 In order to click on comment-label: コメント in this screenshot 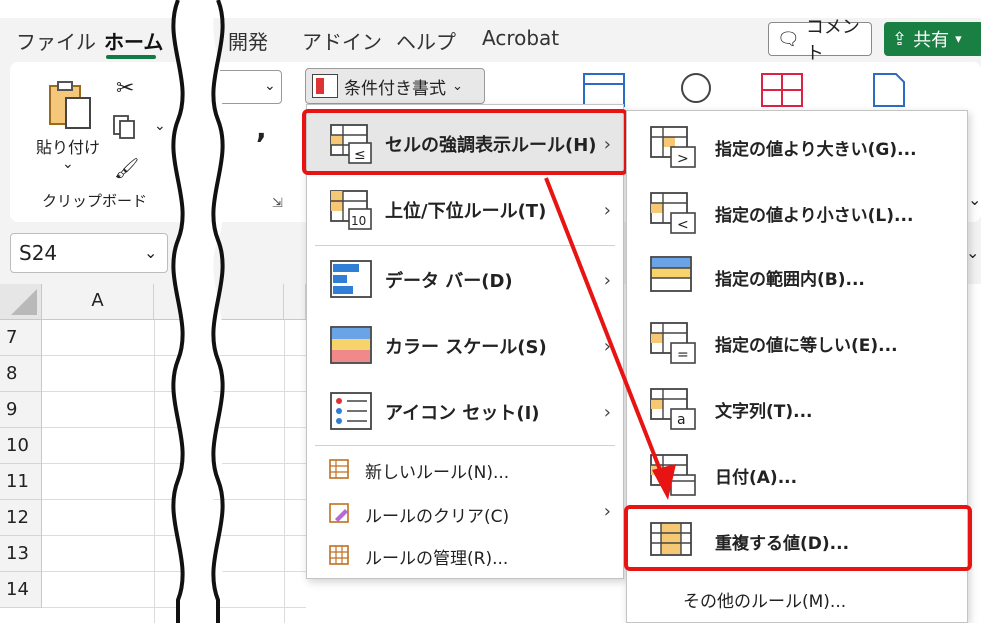, I will do `click(832, 40)`.